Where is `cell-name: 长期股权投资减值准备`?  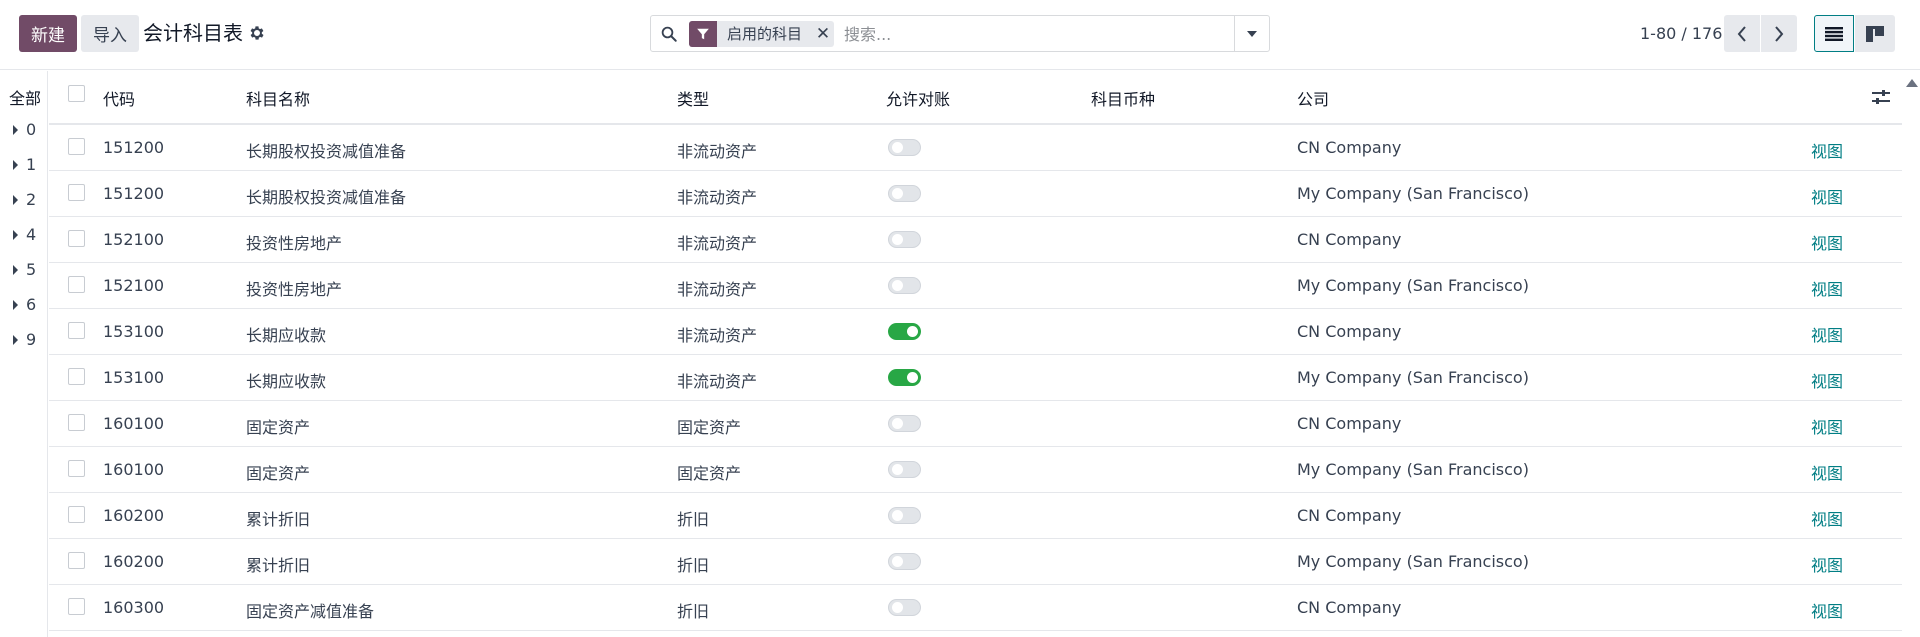 cell-name: 长期股权投资减值准备 is located at coordinates (326, 197).